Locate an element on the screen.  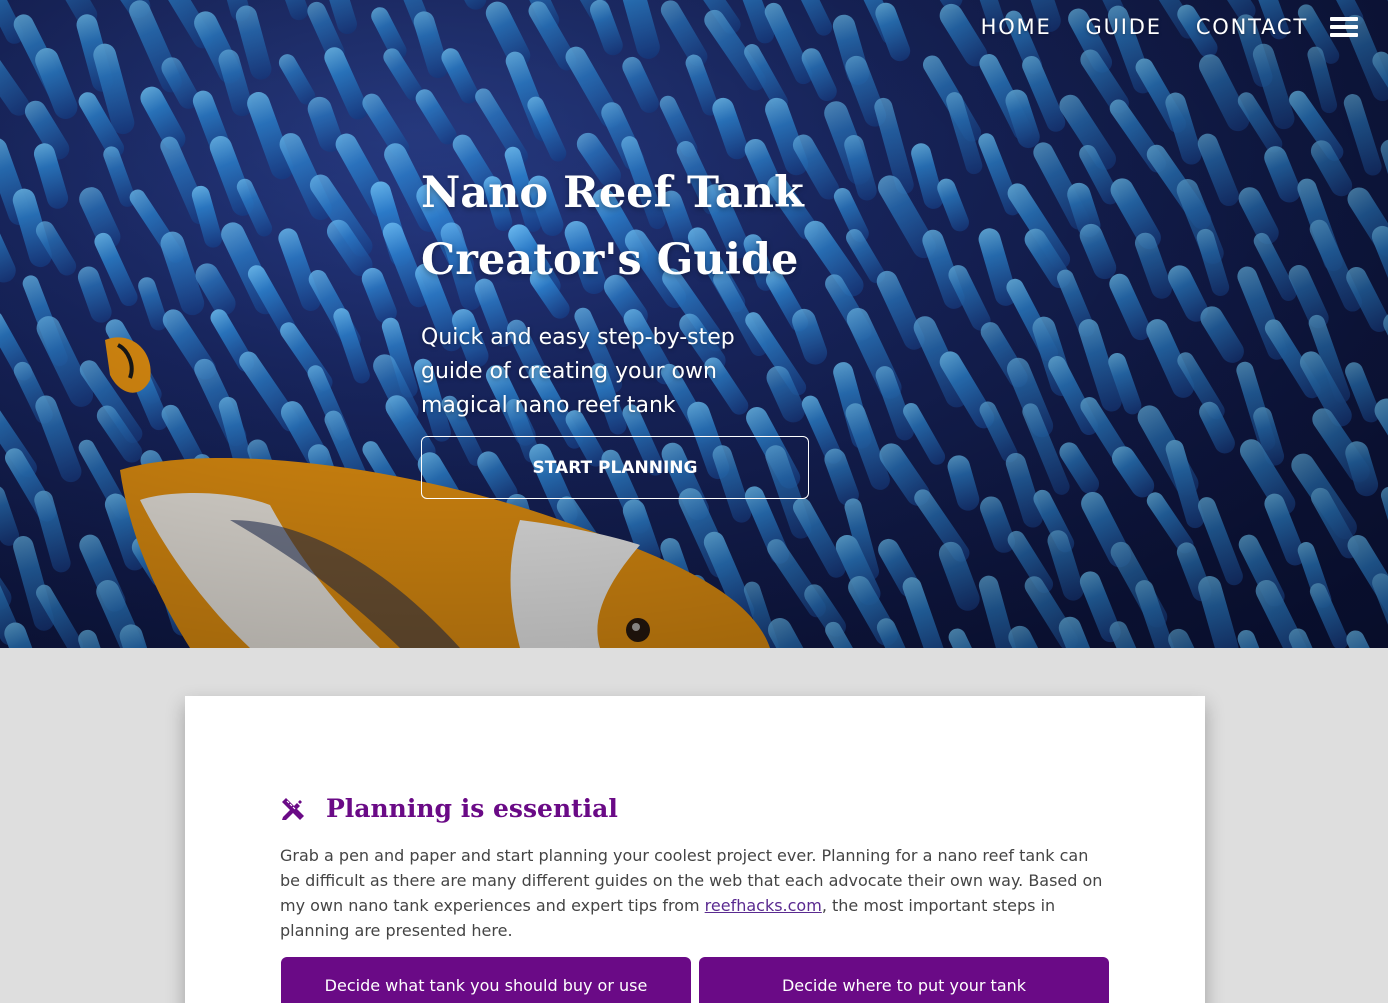
hamburger-menu-icon is located at coordinates (1344, 27).